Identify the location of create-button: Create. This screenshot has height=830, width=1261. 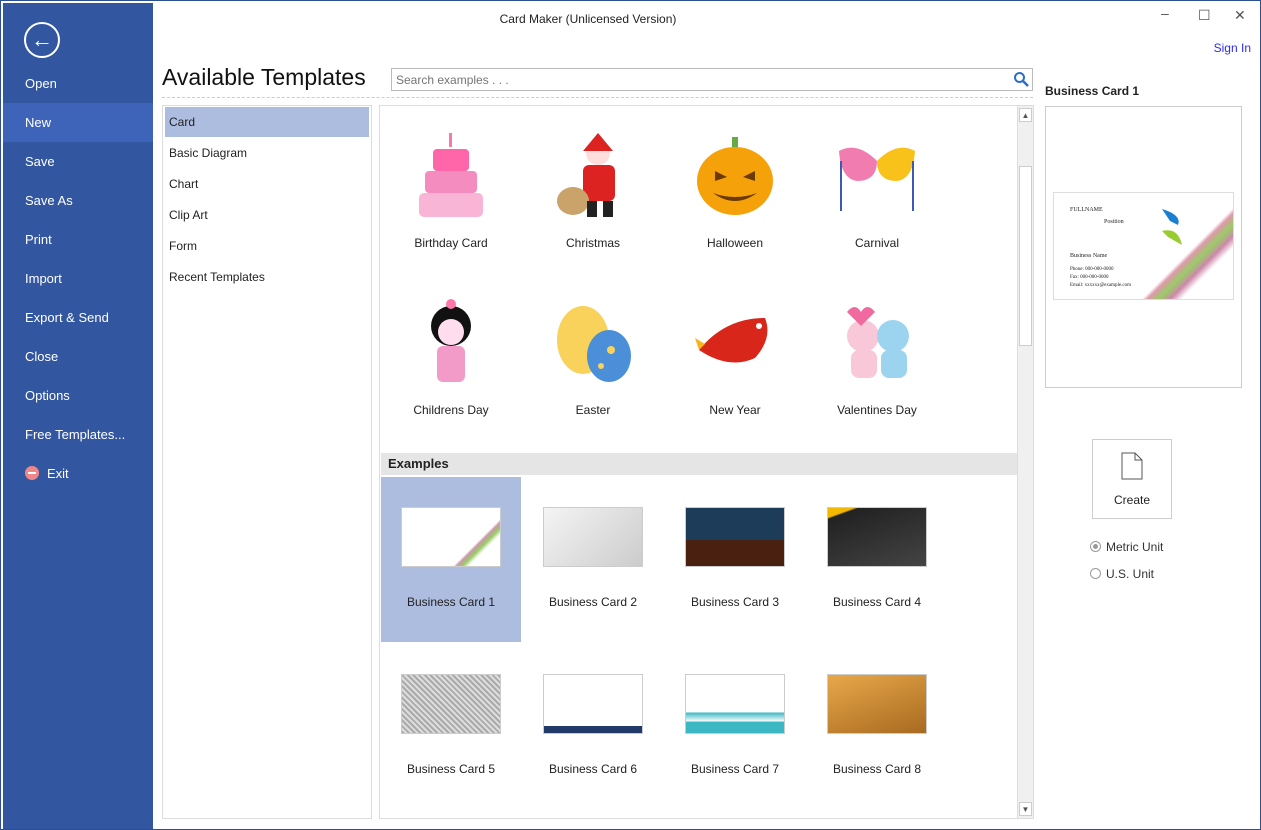
(1132, 479).